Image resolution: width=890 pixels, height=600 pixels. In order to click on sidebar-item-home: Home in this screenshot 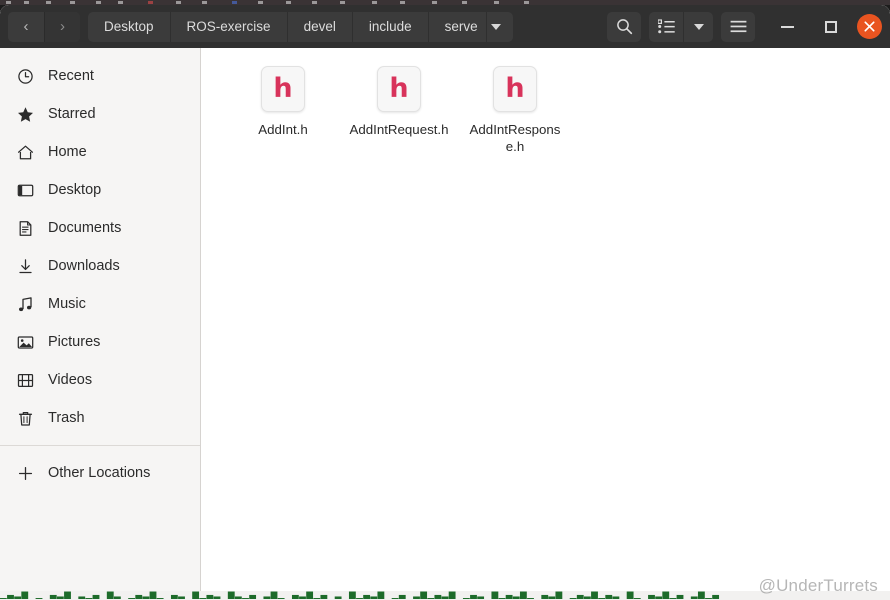, I will do `click(100, 152)`.